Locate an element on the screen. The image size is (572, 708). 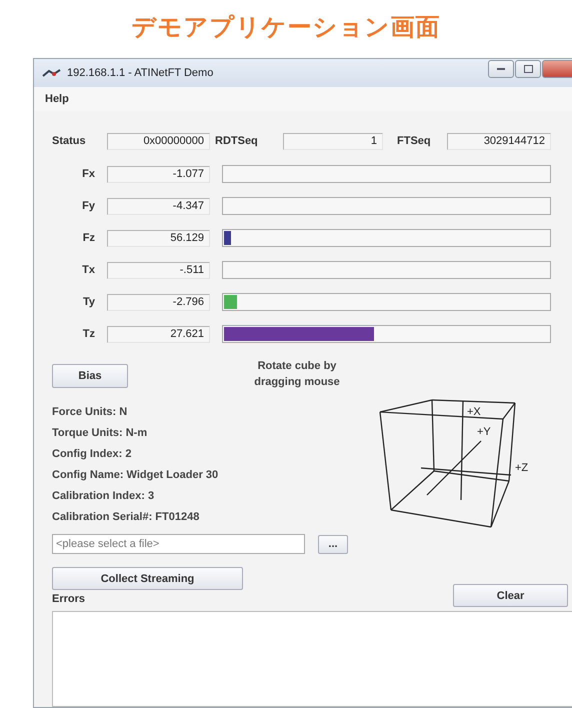
maximize-button is located at coordinates (528, 69).